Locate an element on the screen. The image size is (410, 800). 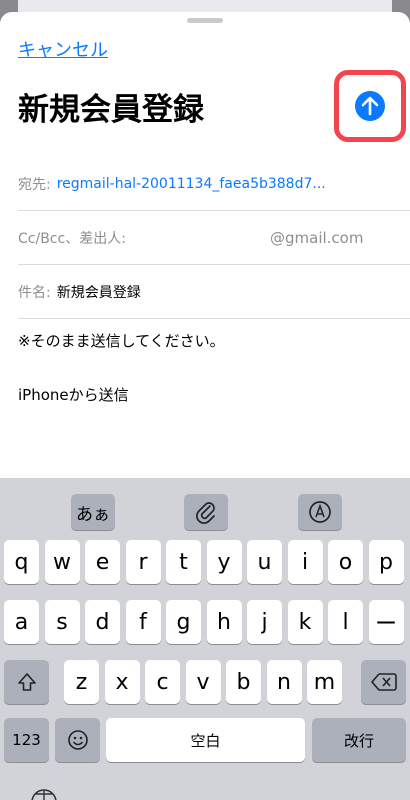
emoji-icon is located at coordinates (77, 740).